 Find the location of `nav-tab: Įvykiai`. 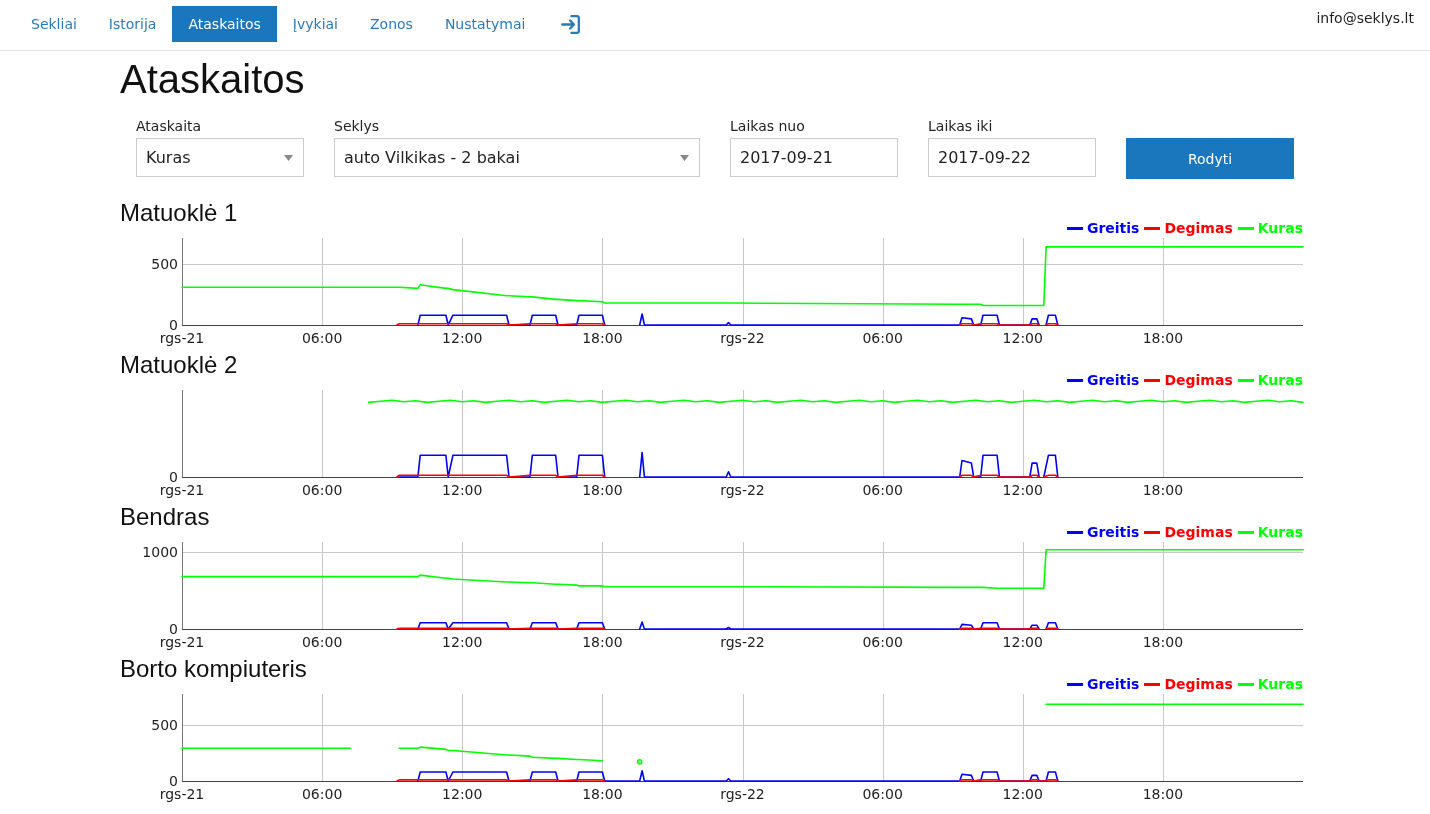

nav-tab: Įvykiai is located at coordinates (315, 24).